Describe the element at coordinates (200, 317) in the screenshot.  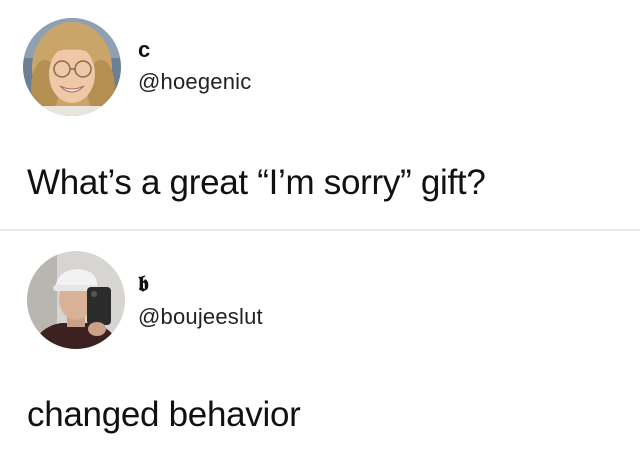
I see `username-handle: @boujeeslut` at that location.